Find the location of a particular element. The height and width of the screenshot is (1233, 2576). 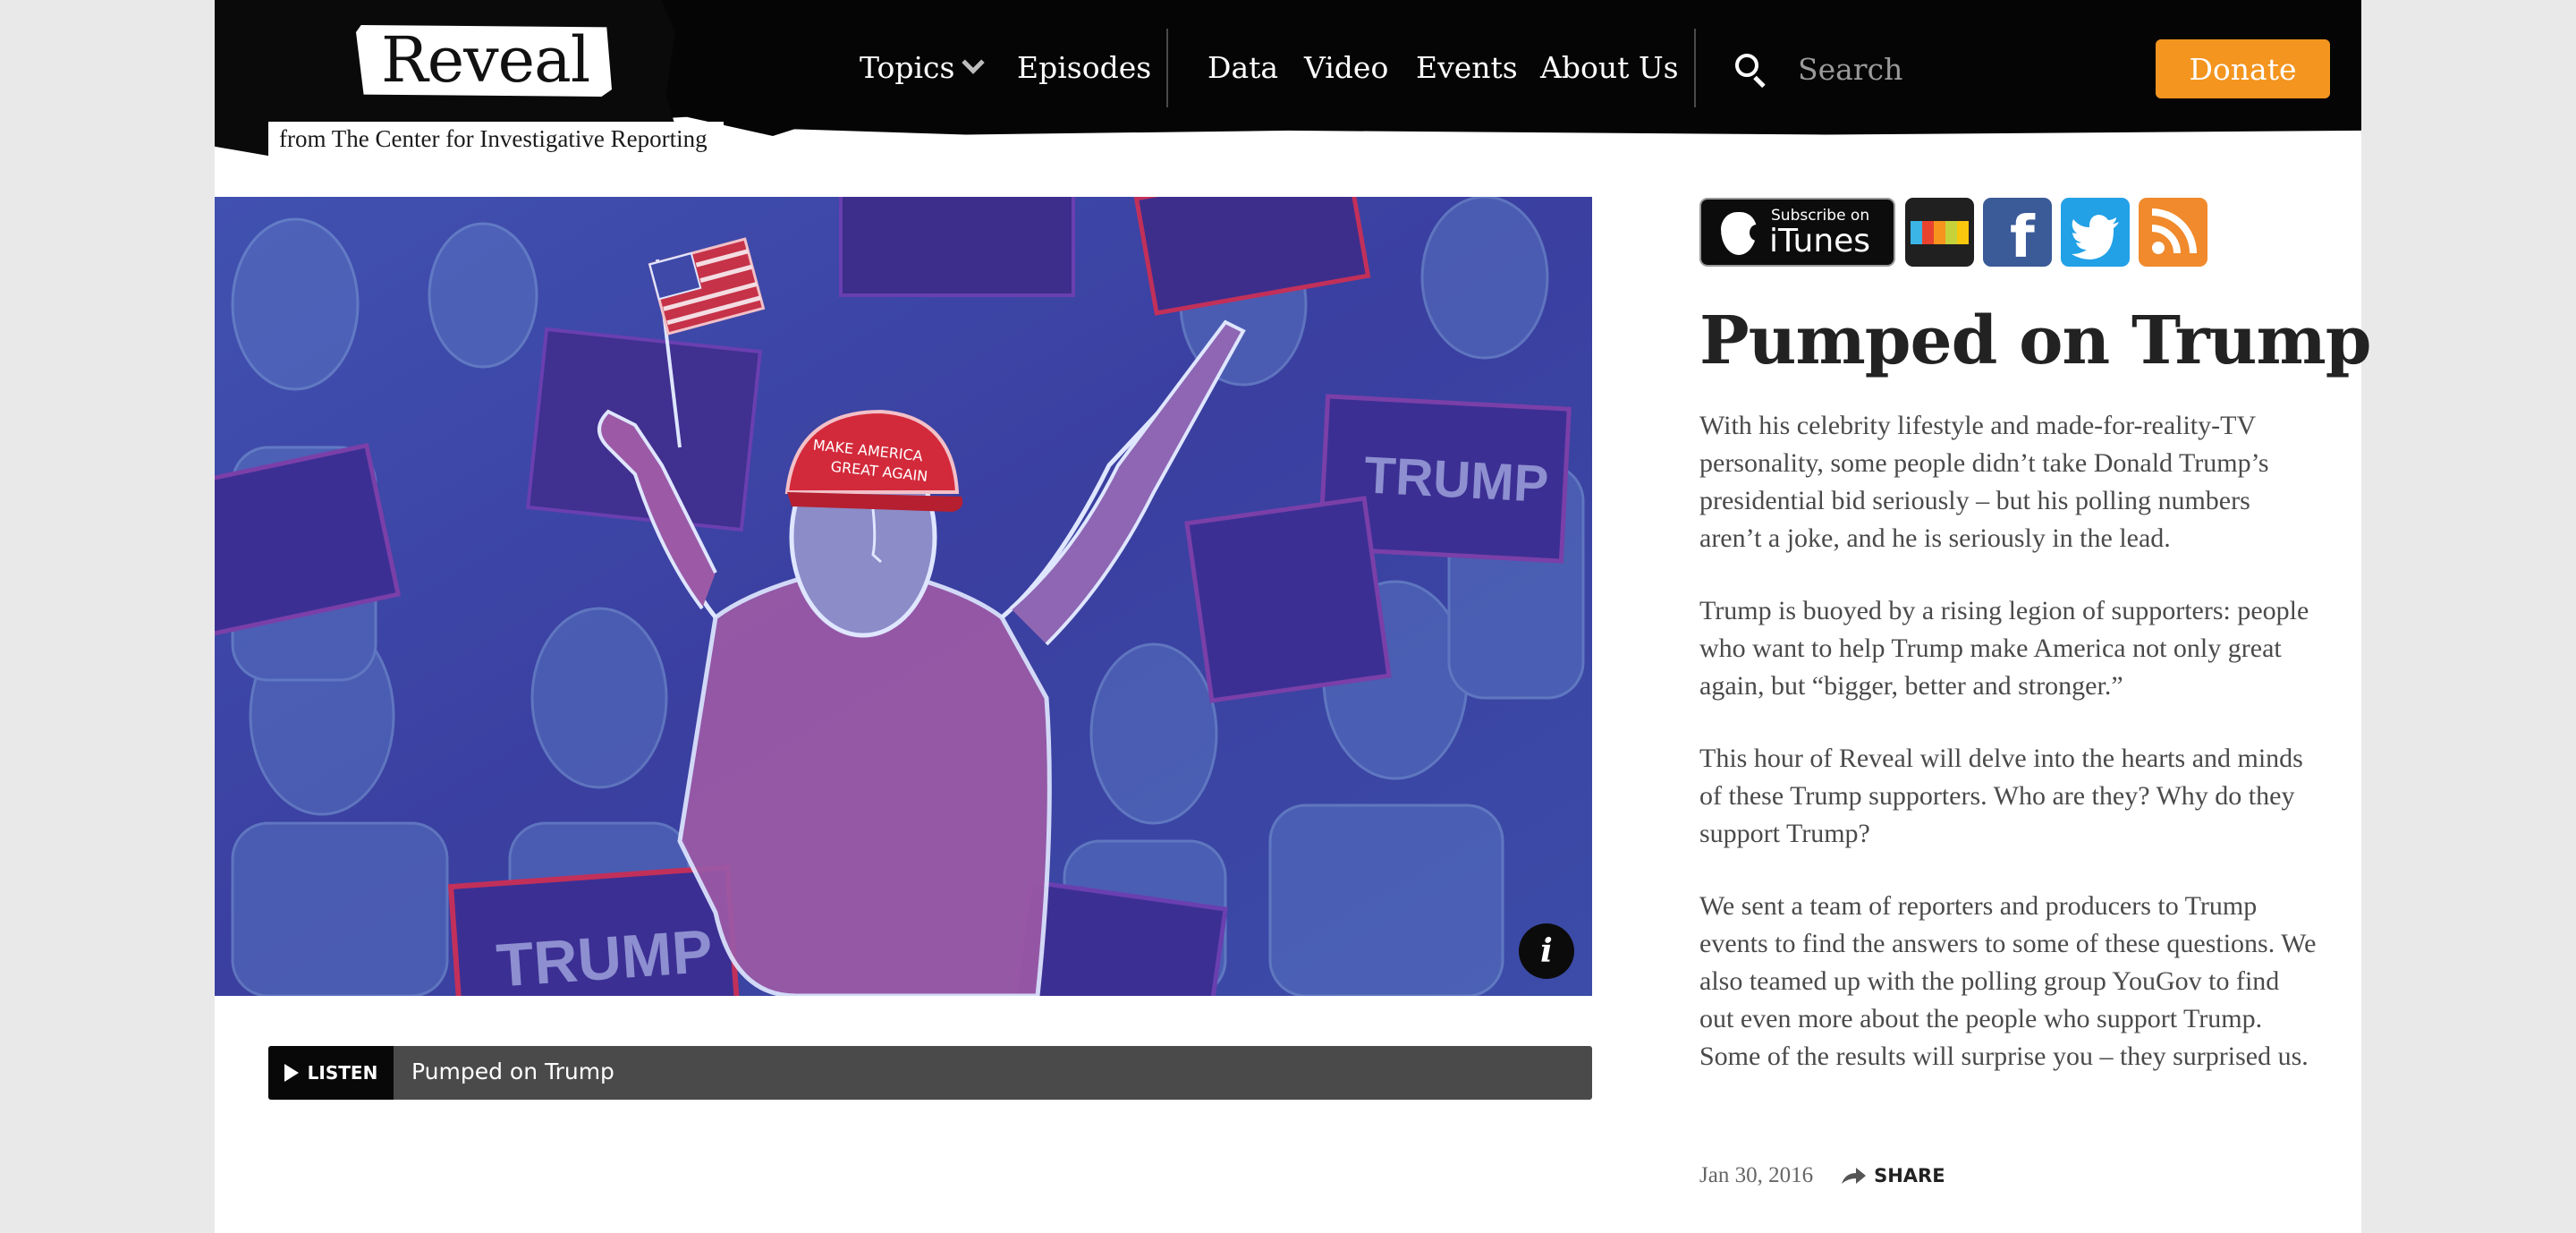

apple-icon is located at coordinates (1742, 233).